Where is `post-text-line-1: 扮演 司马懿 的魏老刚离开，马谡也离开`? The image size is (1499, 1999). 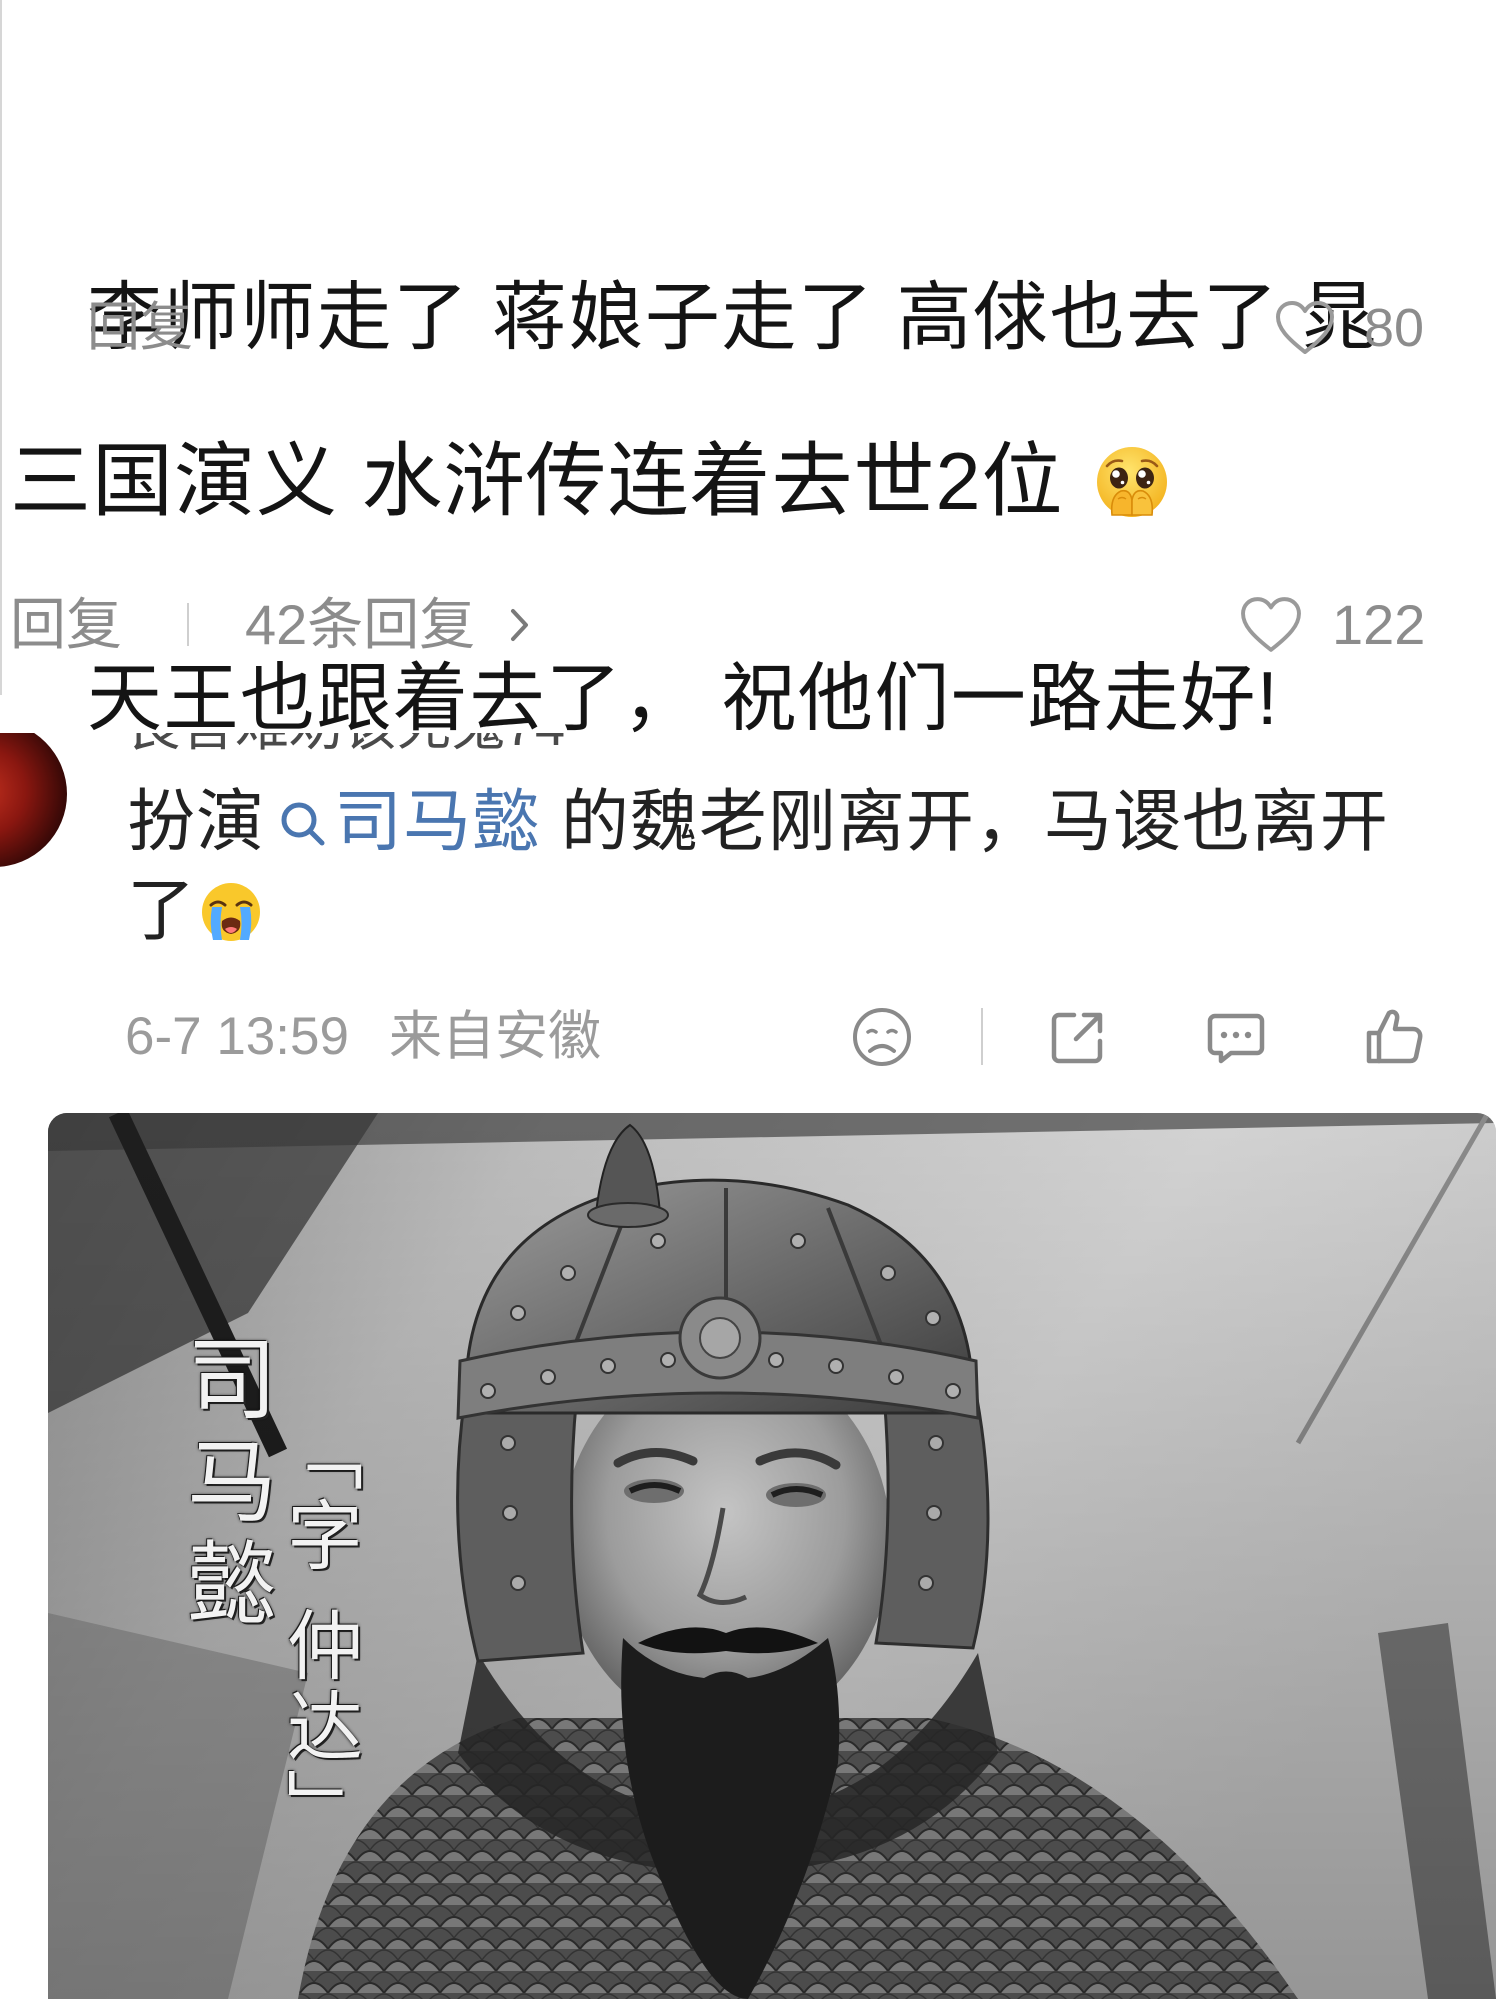
post-text-line-1: 扮演 司马懿 的魏老刚离开，马谡也离开 is located at coordinates (758, 822).